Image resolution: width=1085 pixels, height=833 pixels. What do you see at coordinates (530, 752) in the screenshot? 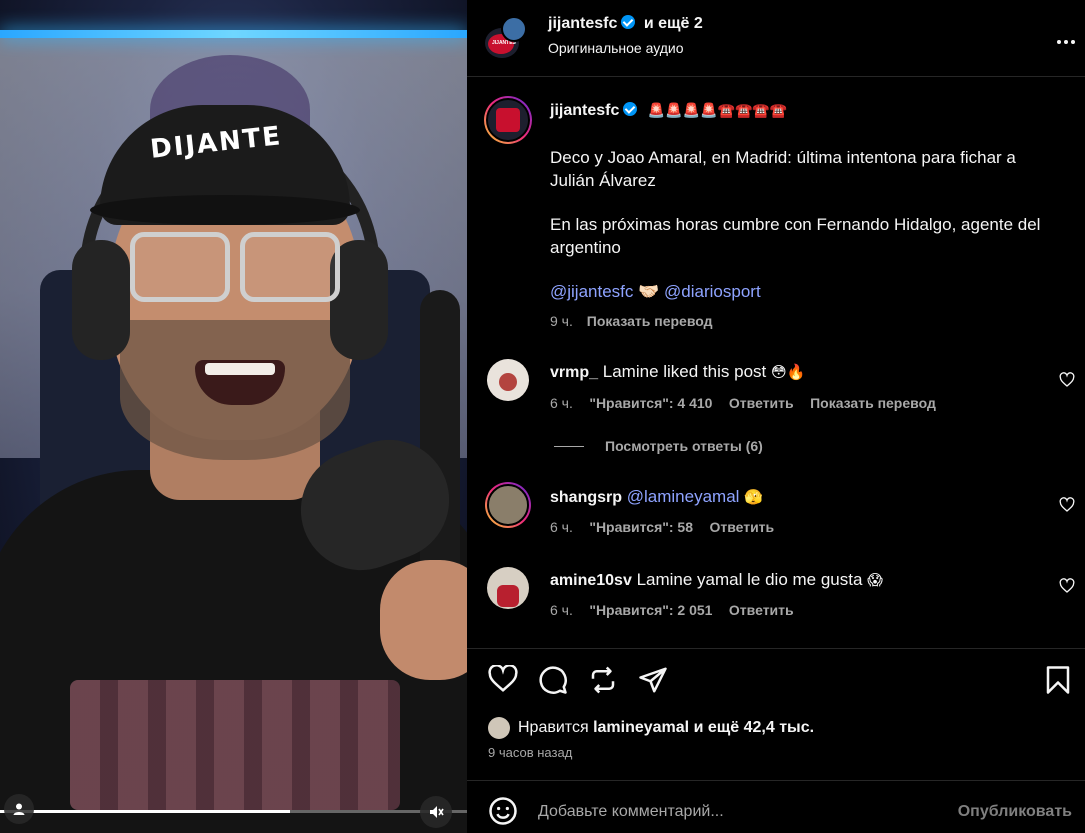
I see `posted-ago: 9 часов назад` at bounding box center [530, 752].